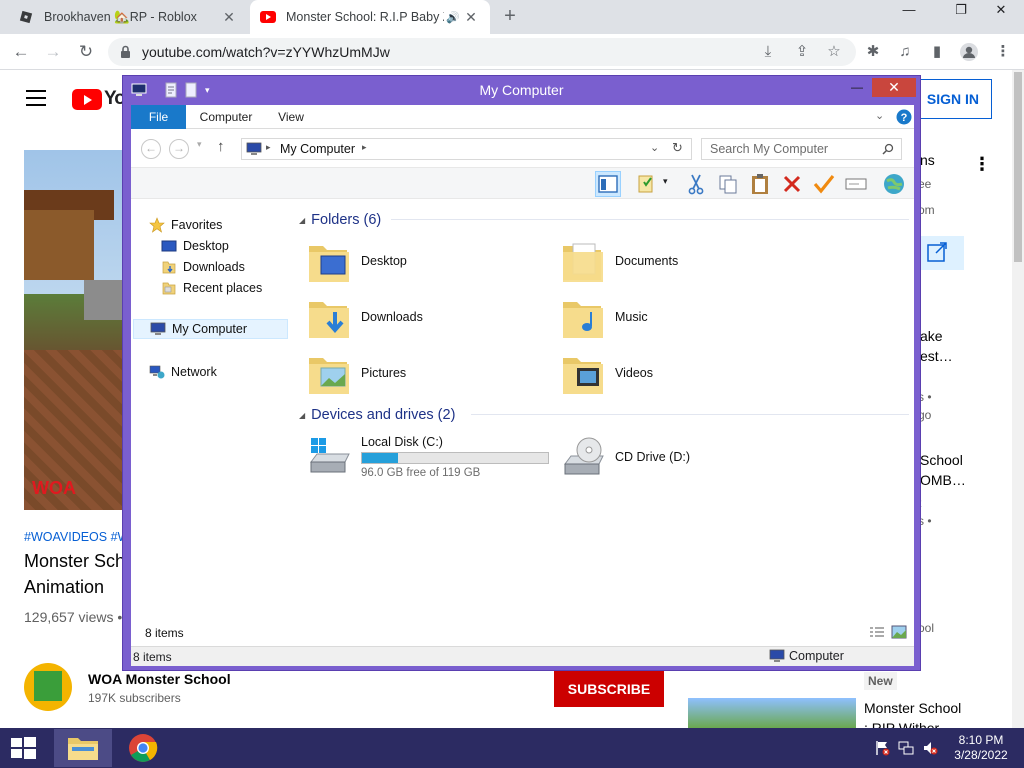  Describe the element at coordinates (23, 748) in the screenshot. I see `start-button` at that location.